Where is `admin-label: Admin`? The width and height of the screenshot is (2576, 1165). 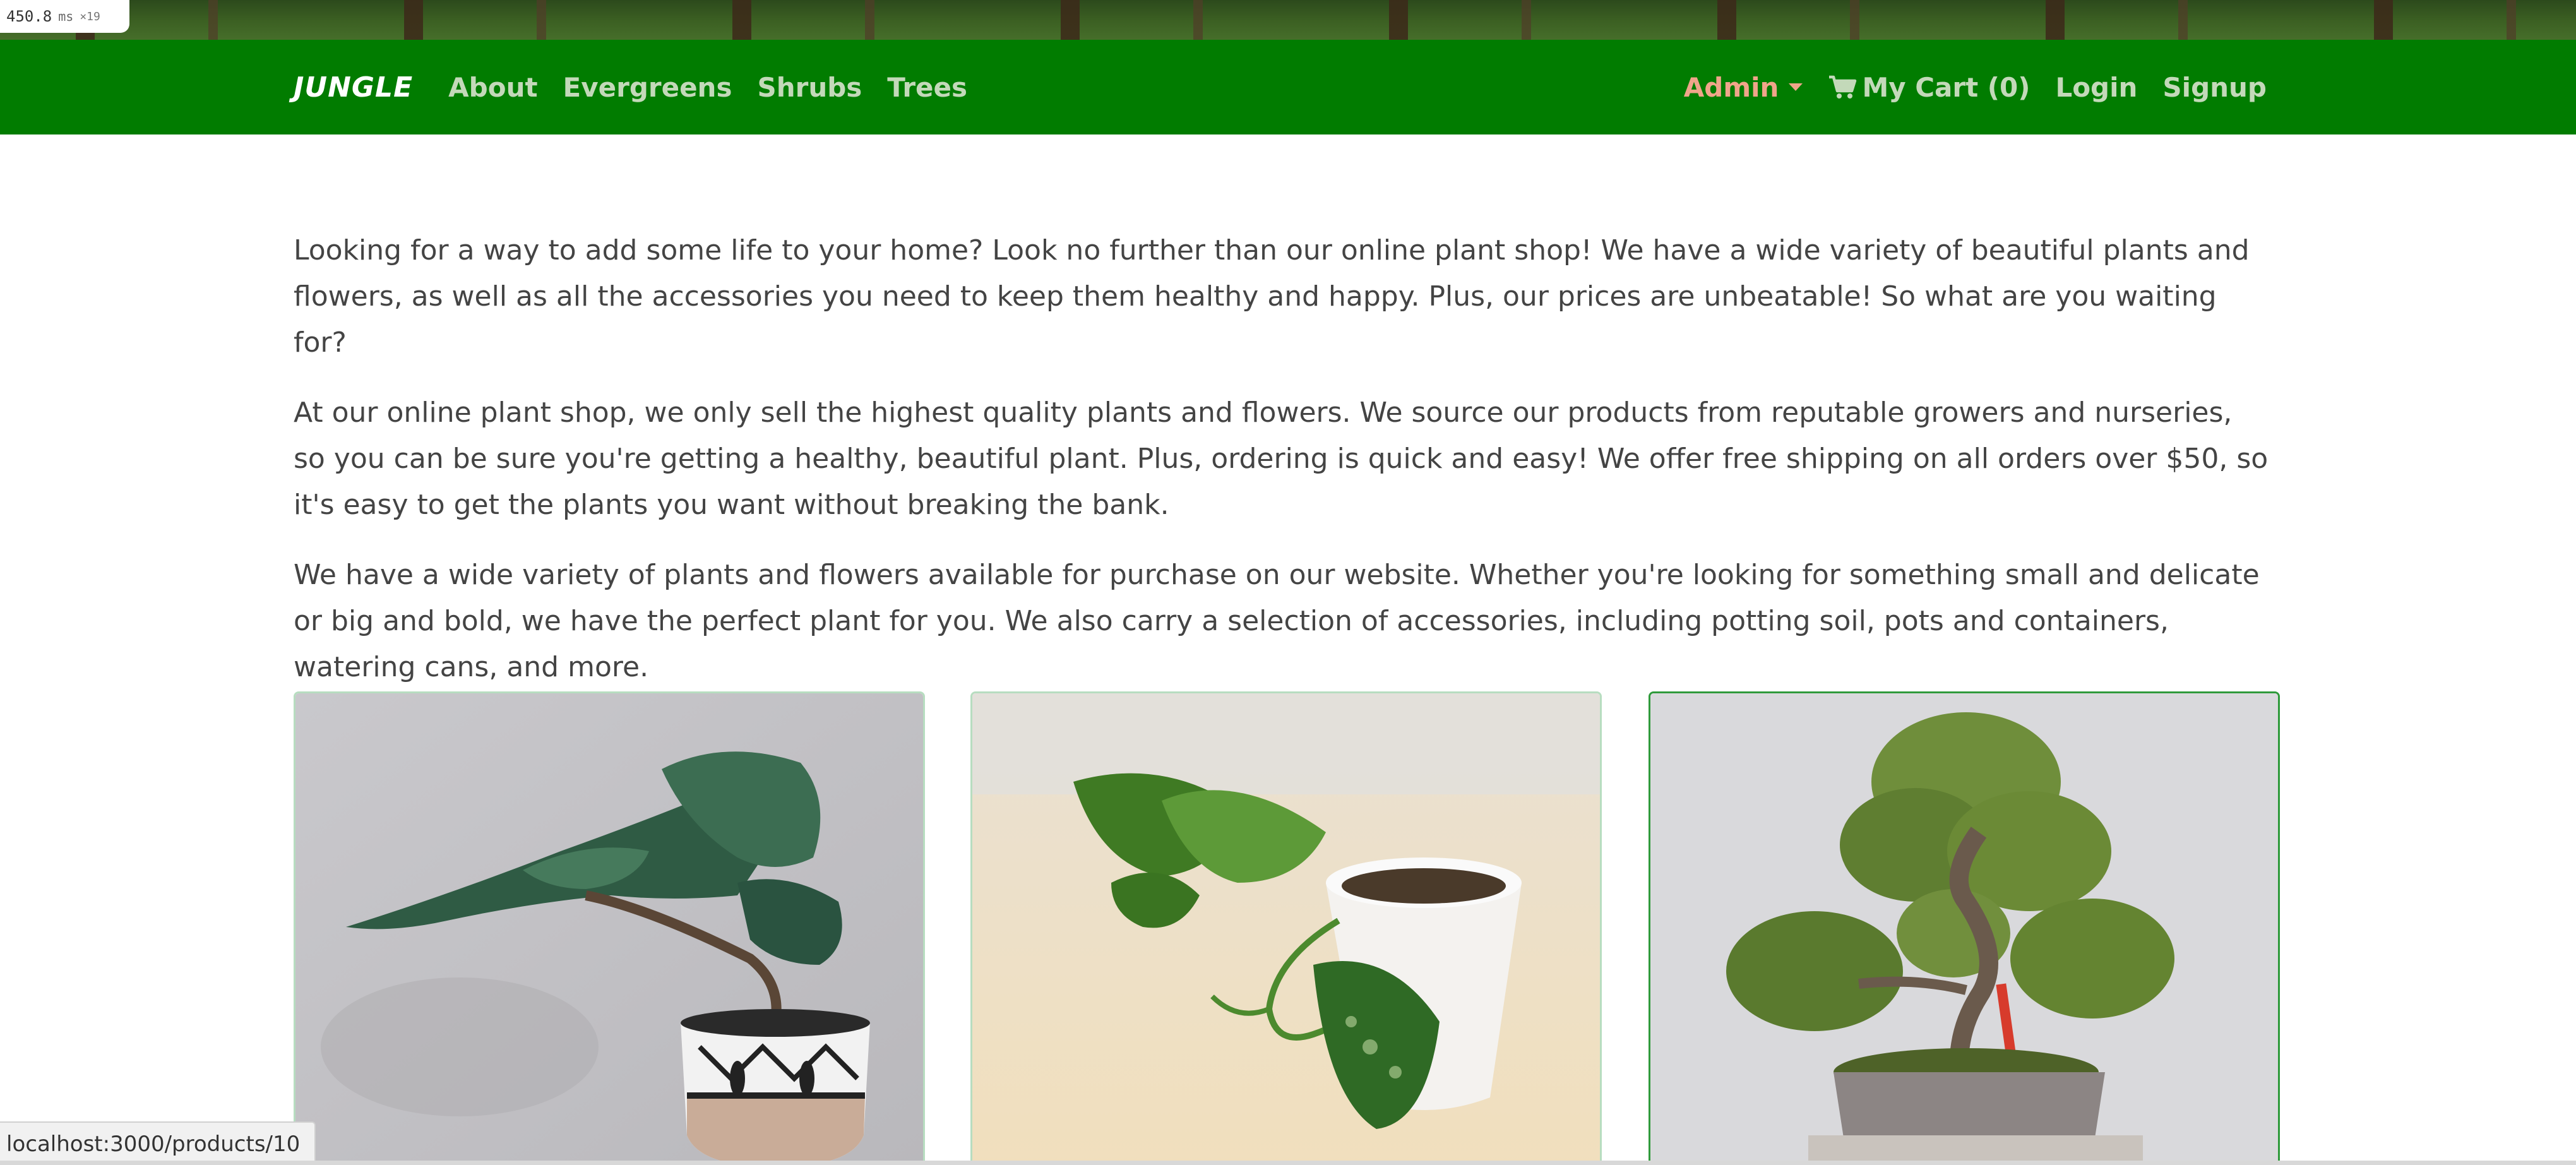 admin-label: Admin is located at coordinates (1731, 87).